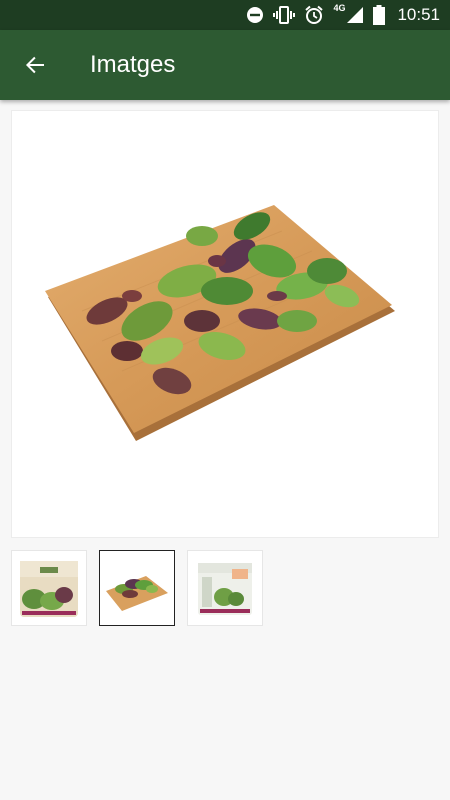  I want to click on status-bar: 4G 10:51, so click(225, 15).